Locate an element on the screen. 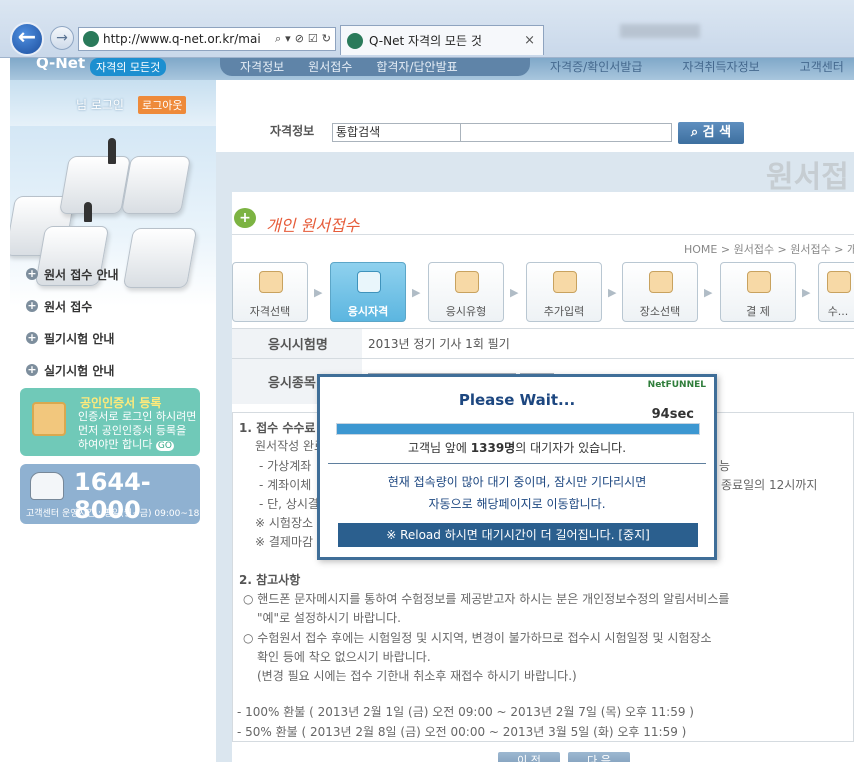 This screenshot has width=854, height=762. notice-line: "예"로 설정하시기 바랍니다. is located at coordinates (329, 618).